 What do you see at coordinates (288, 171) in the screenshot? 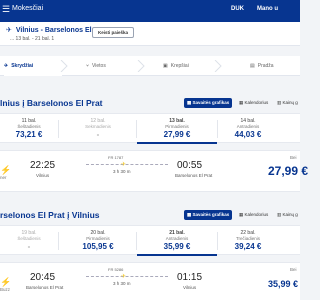
I see `flight-price: 27,99 €` at bounding box center [288, 171].